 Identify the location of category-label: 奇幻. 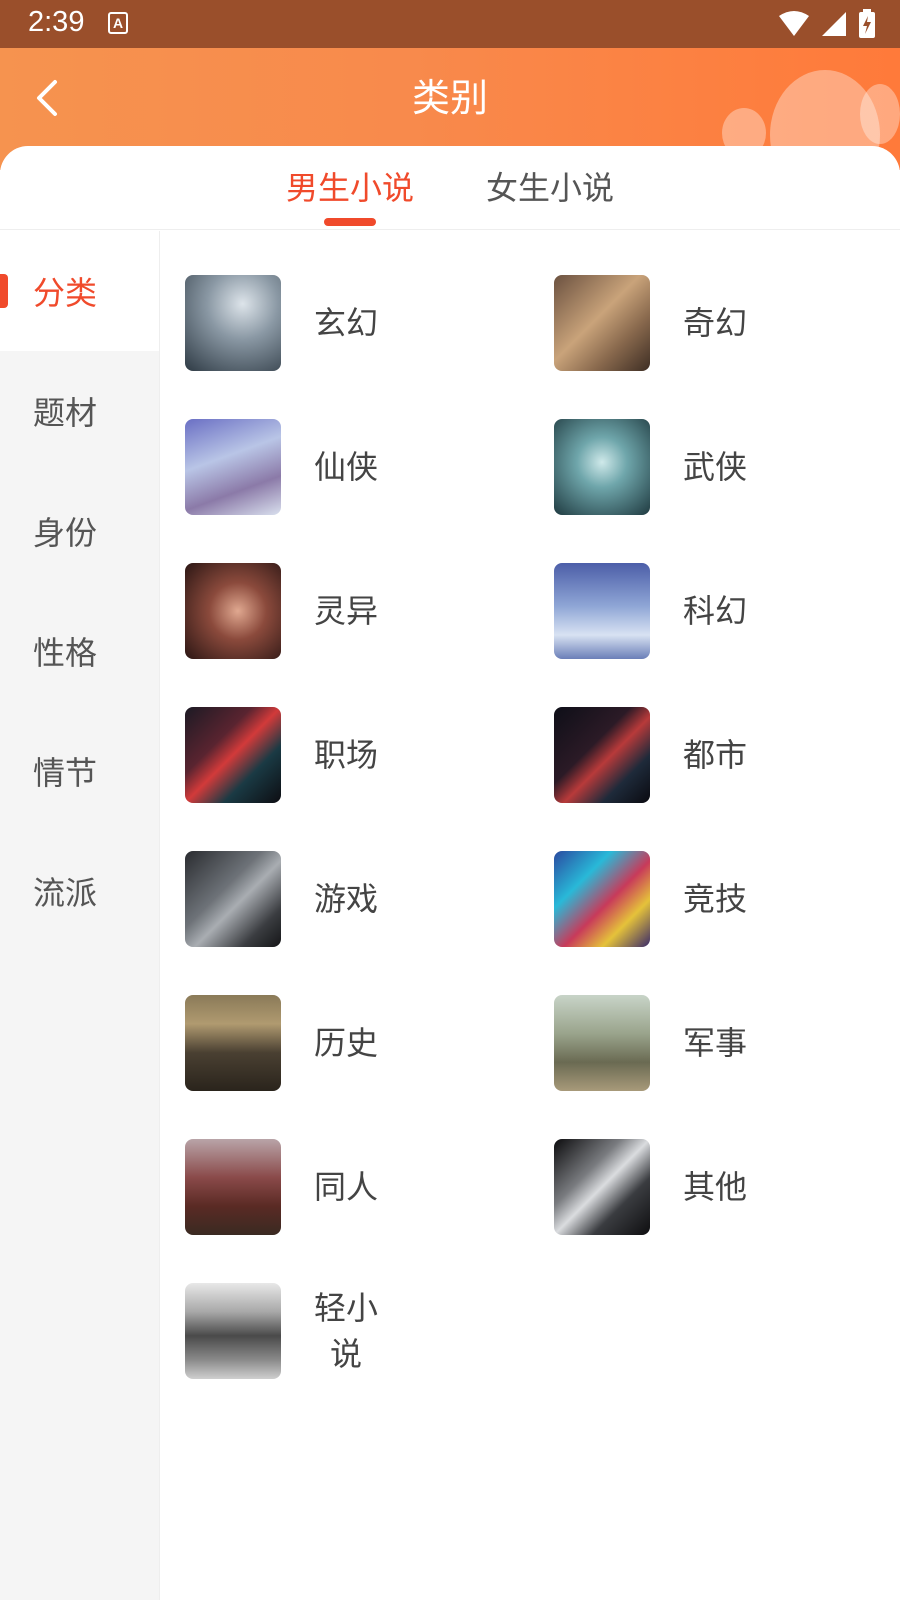
(715, 323).